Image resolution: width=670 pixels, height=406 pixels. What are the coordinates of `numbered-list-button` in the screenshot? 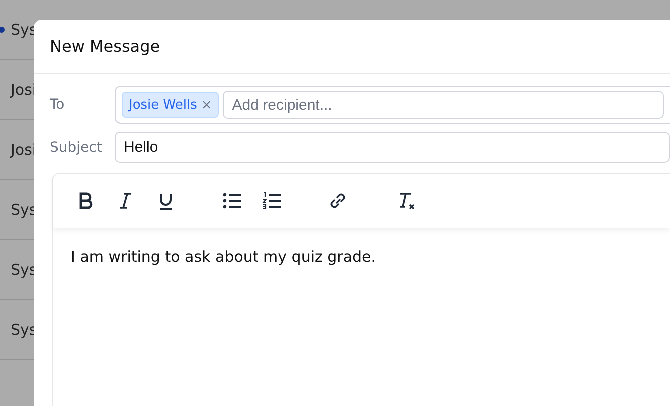 It's located at (272, 201).